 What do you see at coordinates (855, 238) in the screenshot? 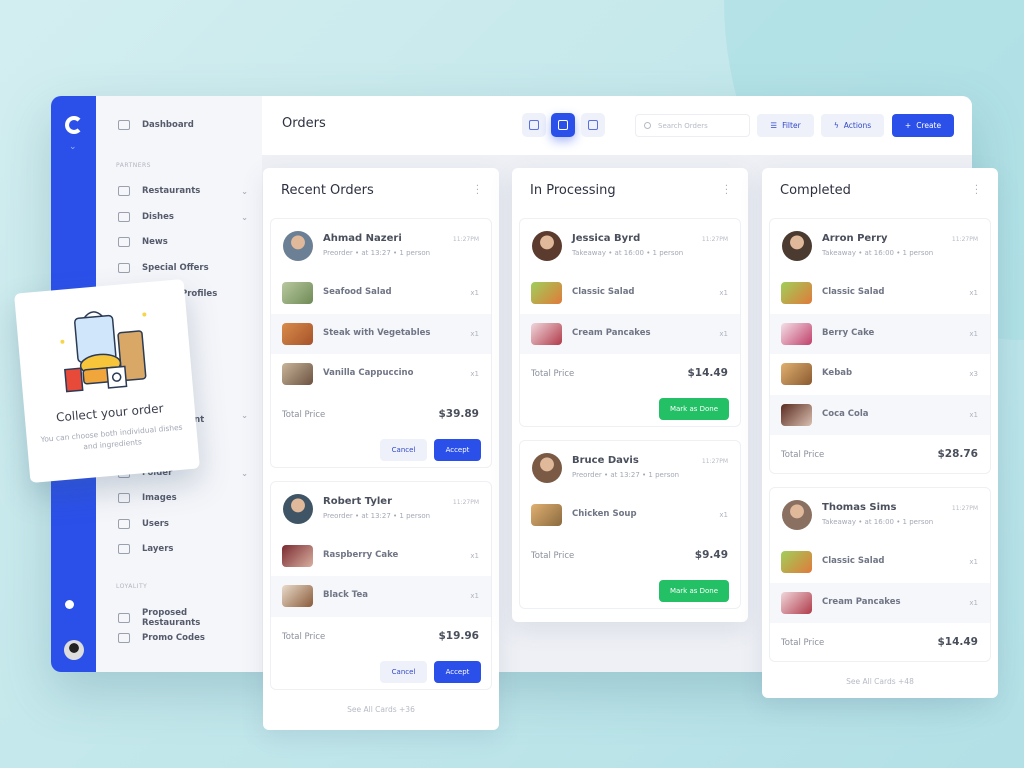
I see `customer-name: Arron Perry` at bounding box center [855, 238].